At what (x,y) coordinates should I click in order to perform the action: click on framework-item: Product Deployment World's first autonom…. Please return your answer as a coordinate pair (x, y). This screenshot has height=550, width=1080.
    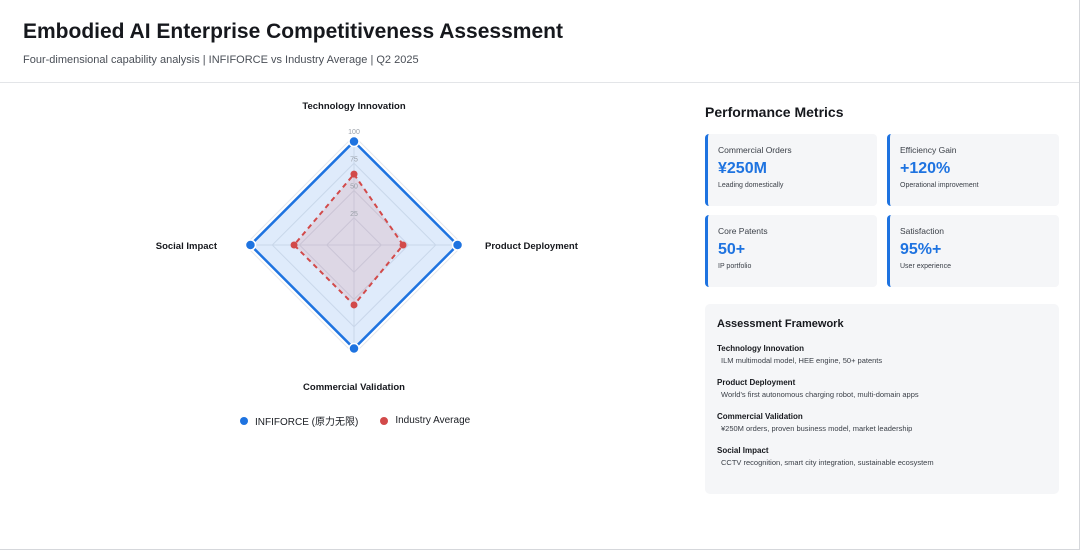
    Looking at the image, I should click on (882, 388).